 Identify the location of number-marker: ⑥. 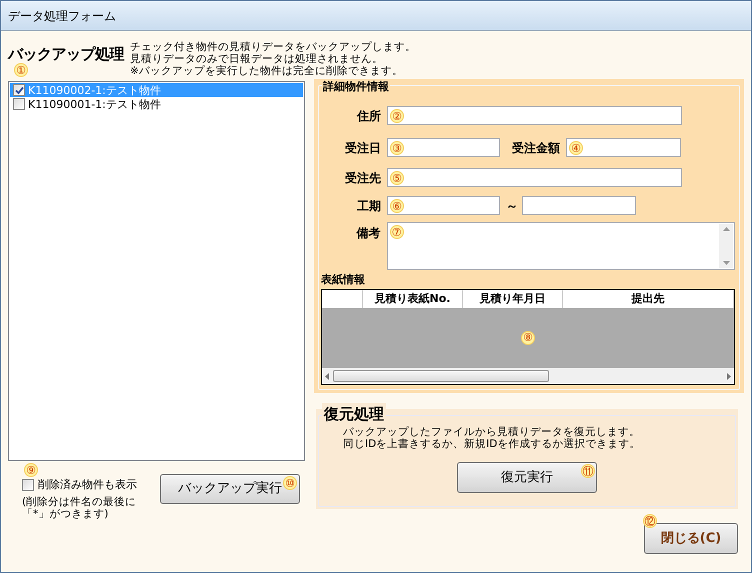
(397, 206).